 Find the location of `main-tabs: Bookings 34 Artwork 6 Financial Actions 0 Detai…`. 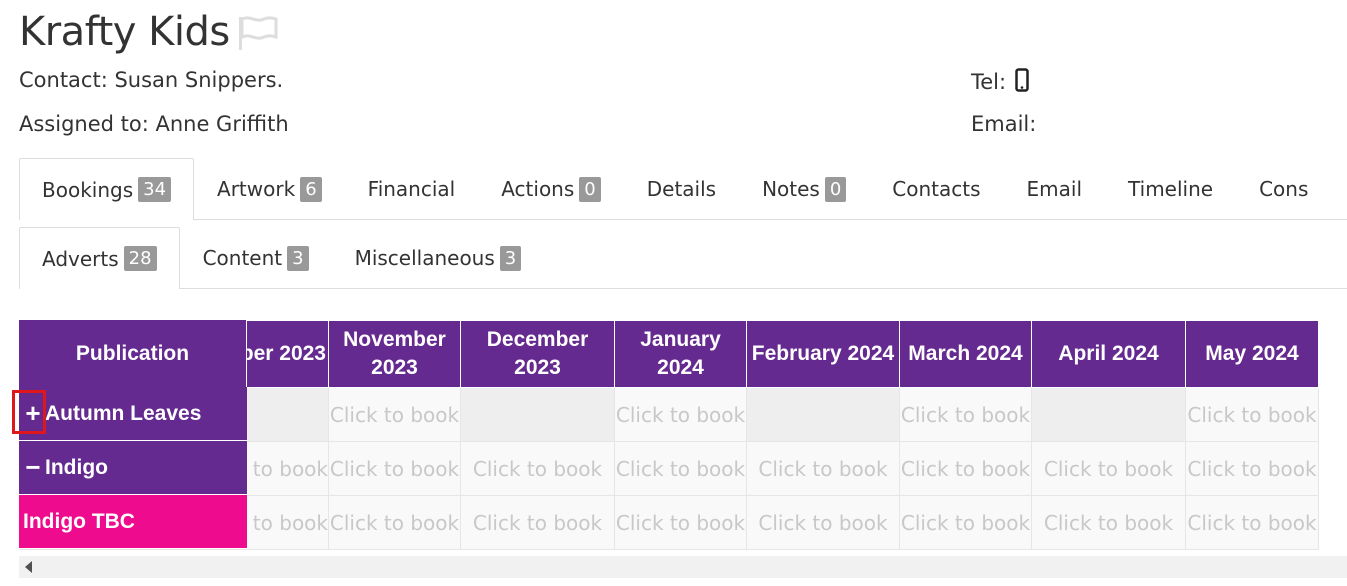

main-tabs: Bookings 34 Artwork 6 Financial Actions 0 Detai… is located at coordinates (683, 189).